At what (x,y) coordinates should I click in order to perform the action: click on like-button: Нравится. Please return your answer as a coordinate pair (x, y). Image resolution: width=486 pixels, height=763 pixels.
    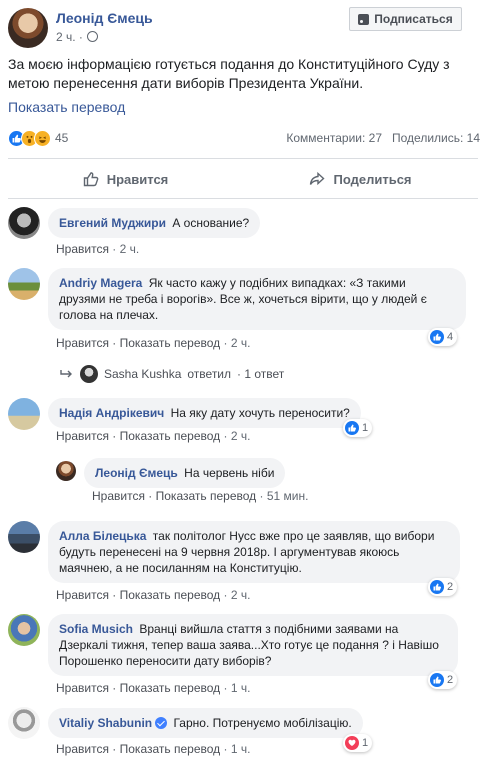
    Looking at the image, I should click on (125, 179).